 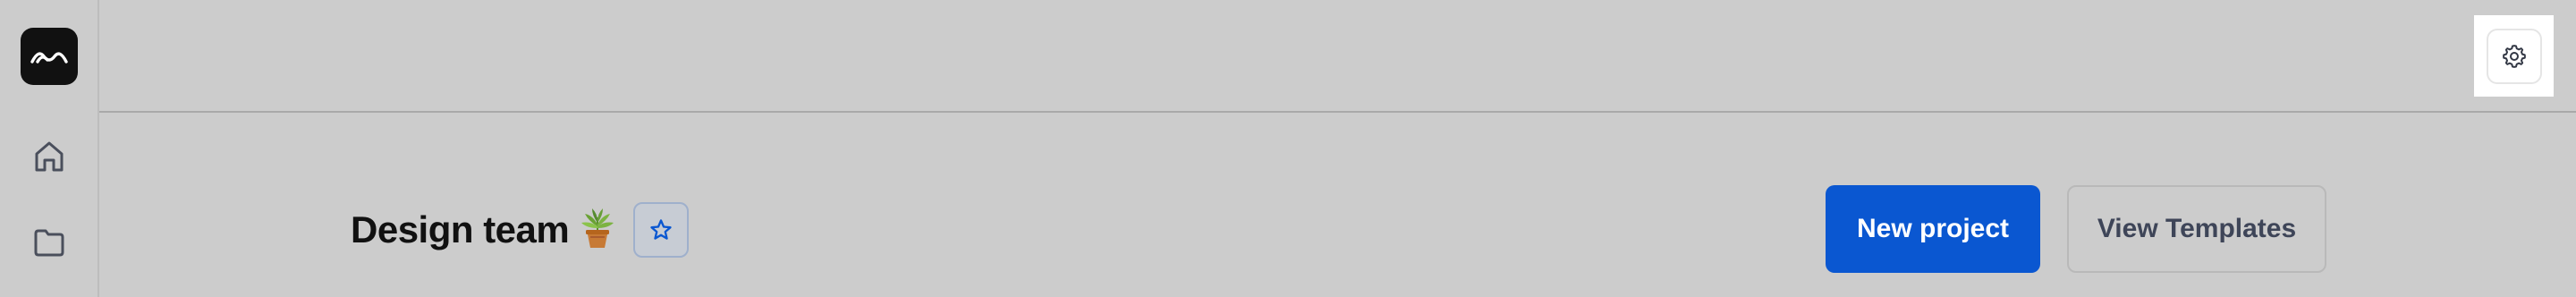 I want to click on star-icon, so click(x=661, y=230).